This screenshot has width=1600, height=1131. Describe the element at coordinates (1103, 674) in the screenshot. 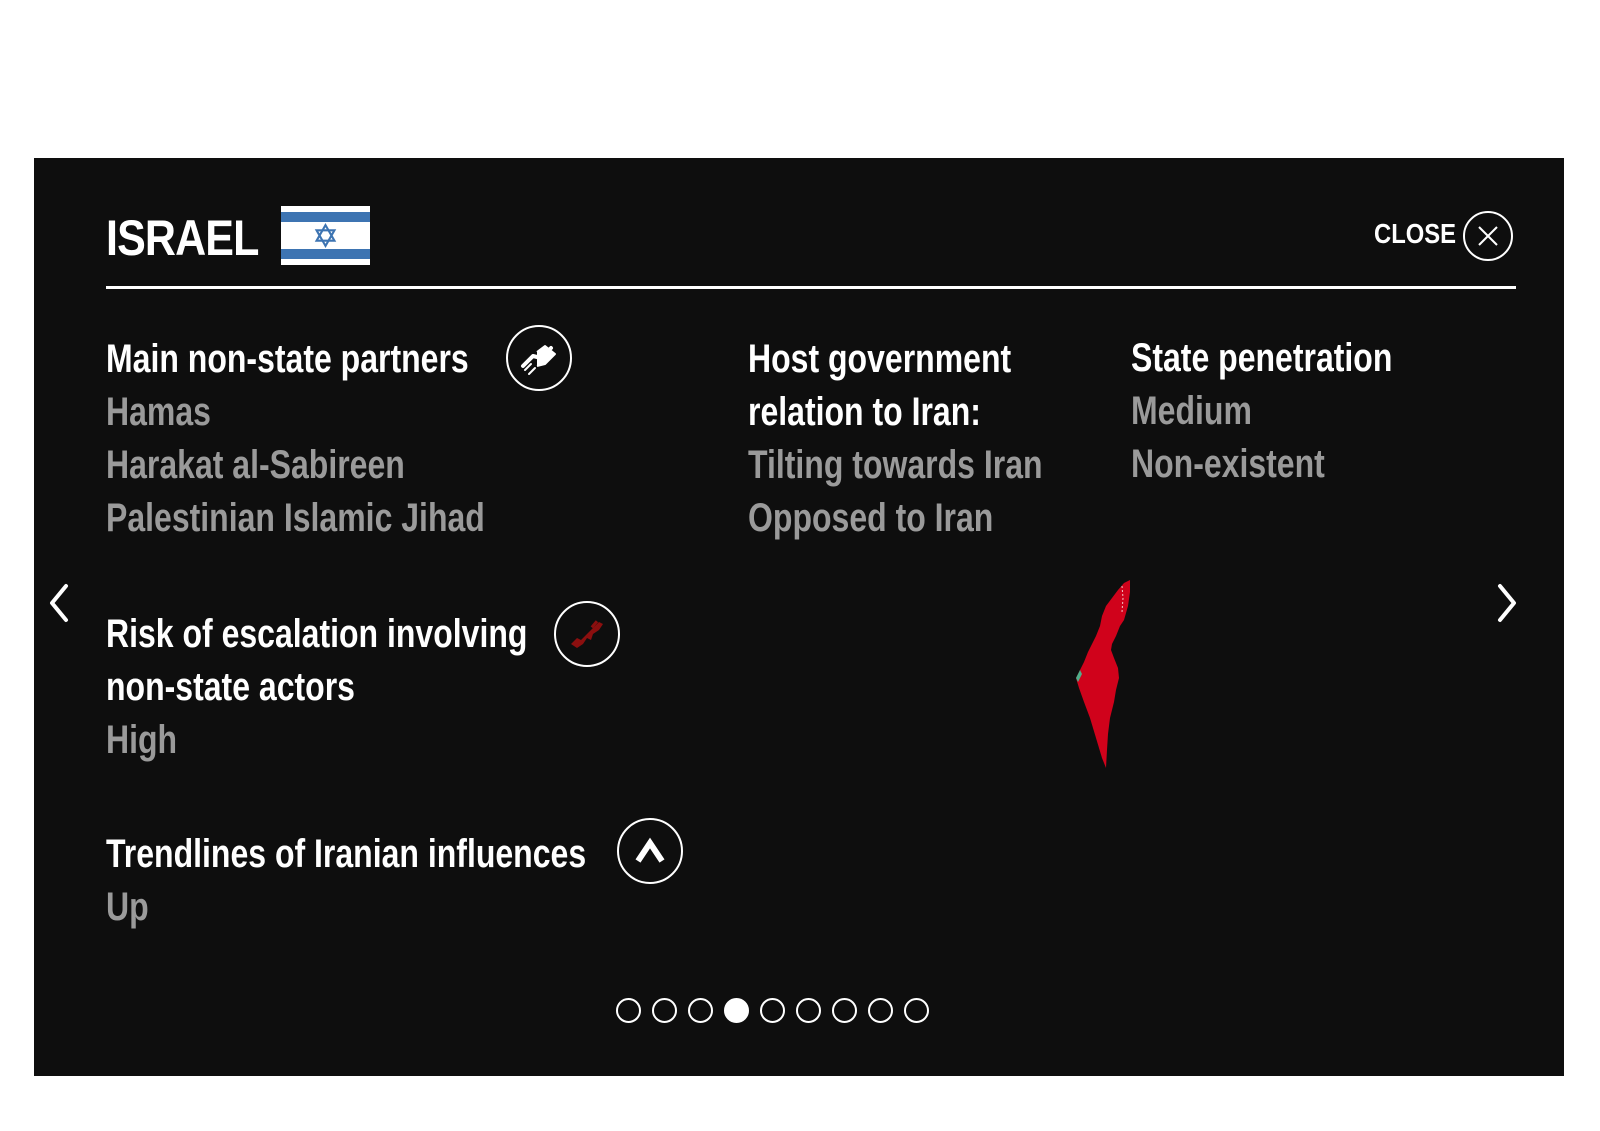

I see `israel-map` at that location.